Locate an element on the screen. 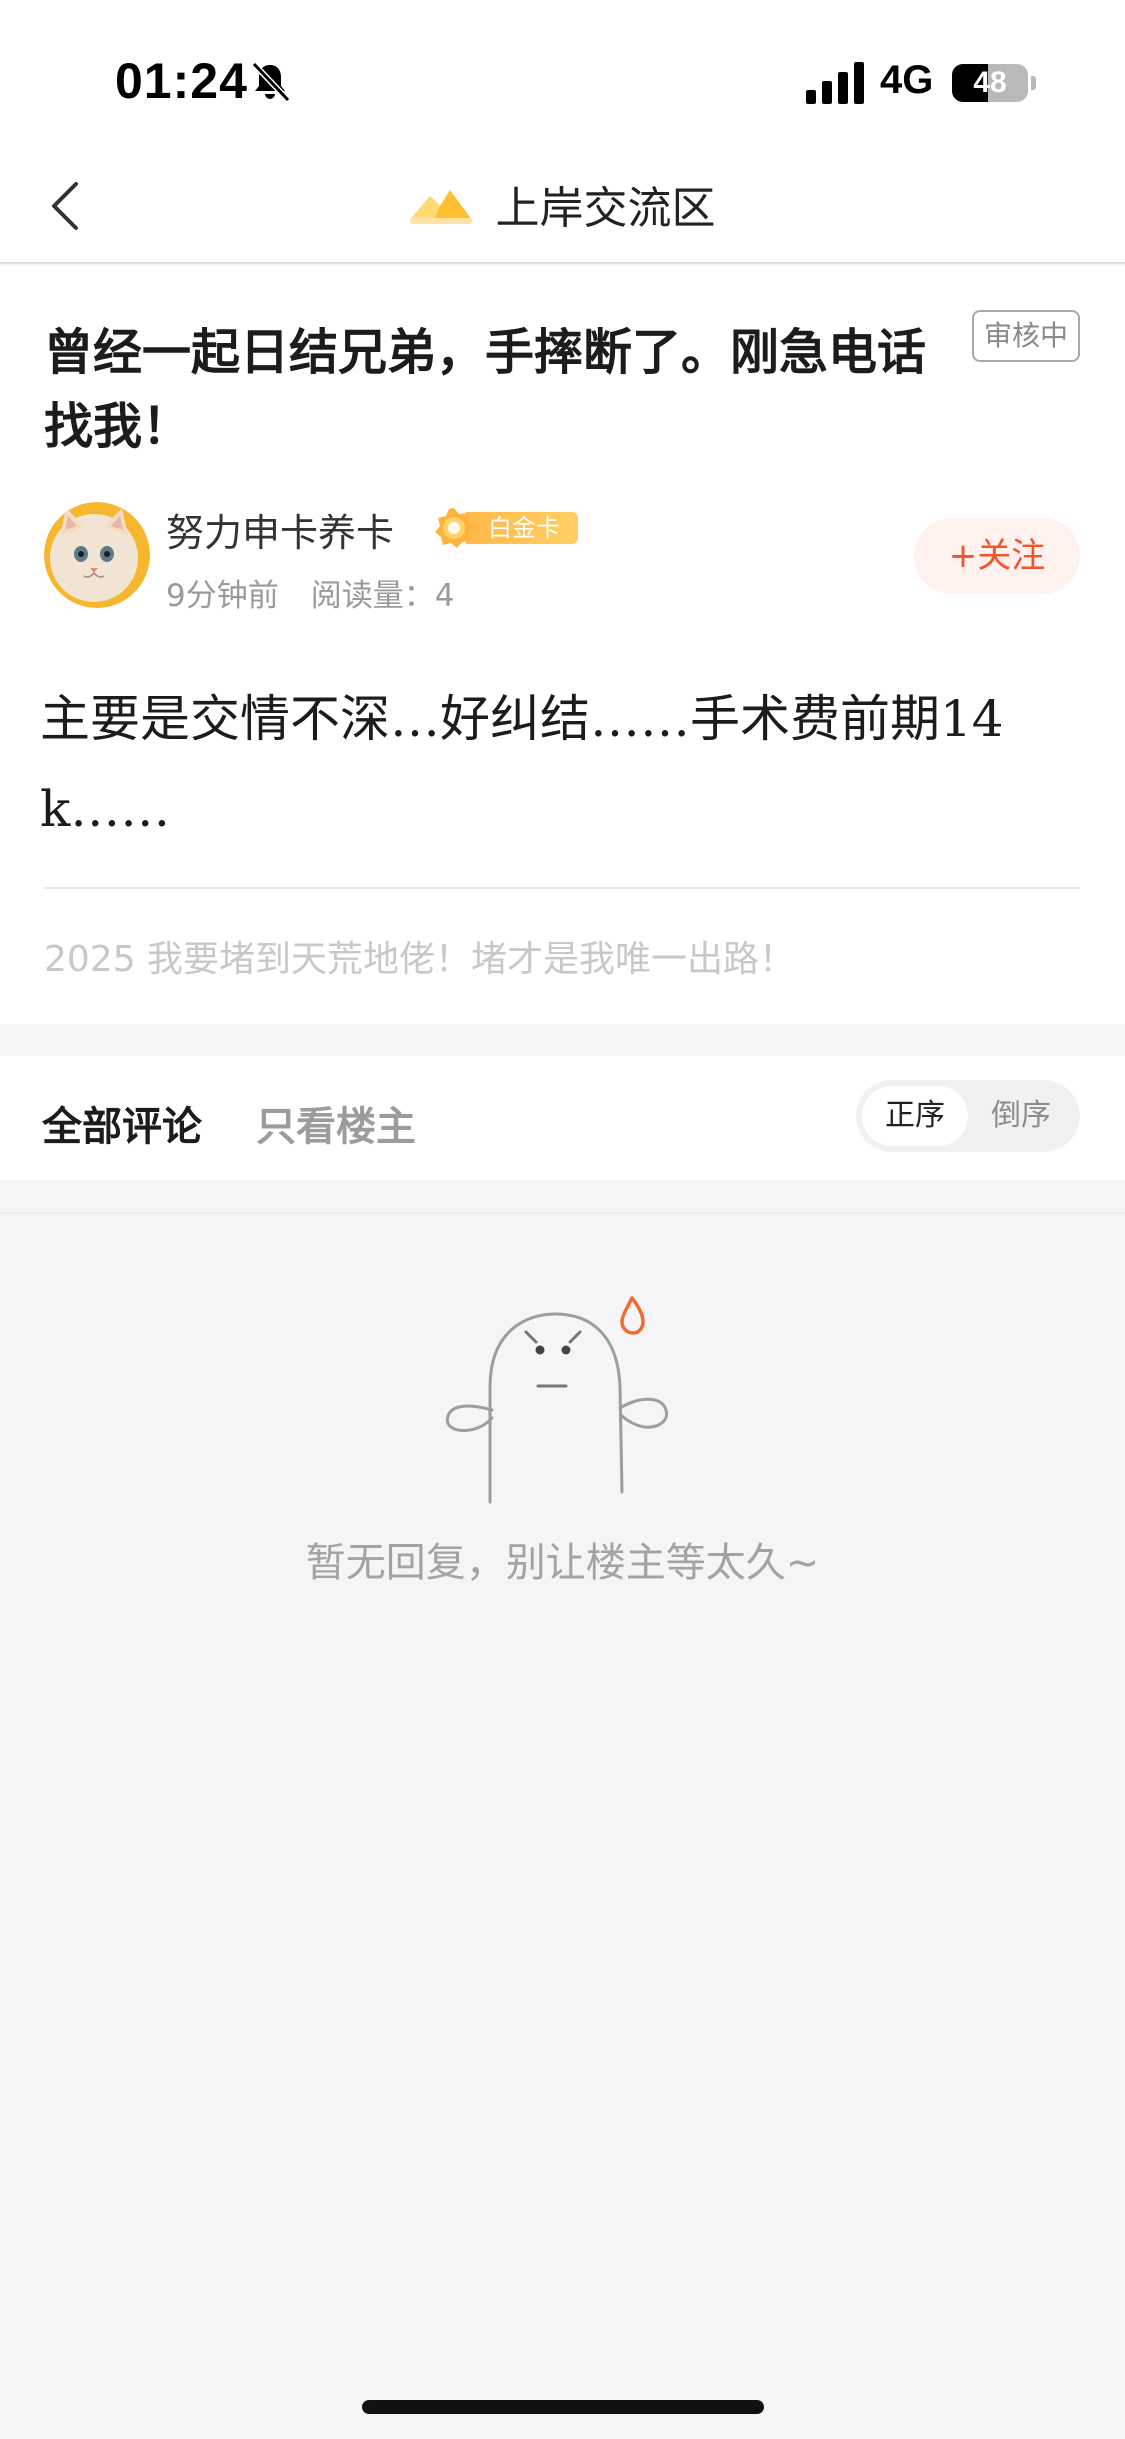 The image size is (1125, 2439). status-time: 01:24 is located at coordinates (181, 81).